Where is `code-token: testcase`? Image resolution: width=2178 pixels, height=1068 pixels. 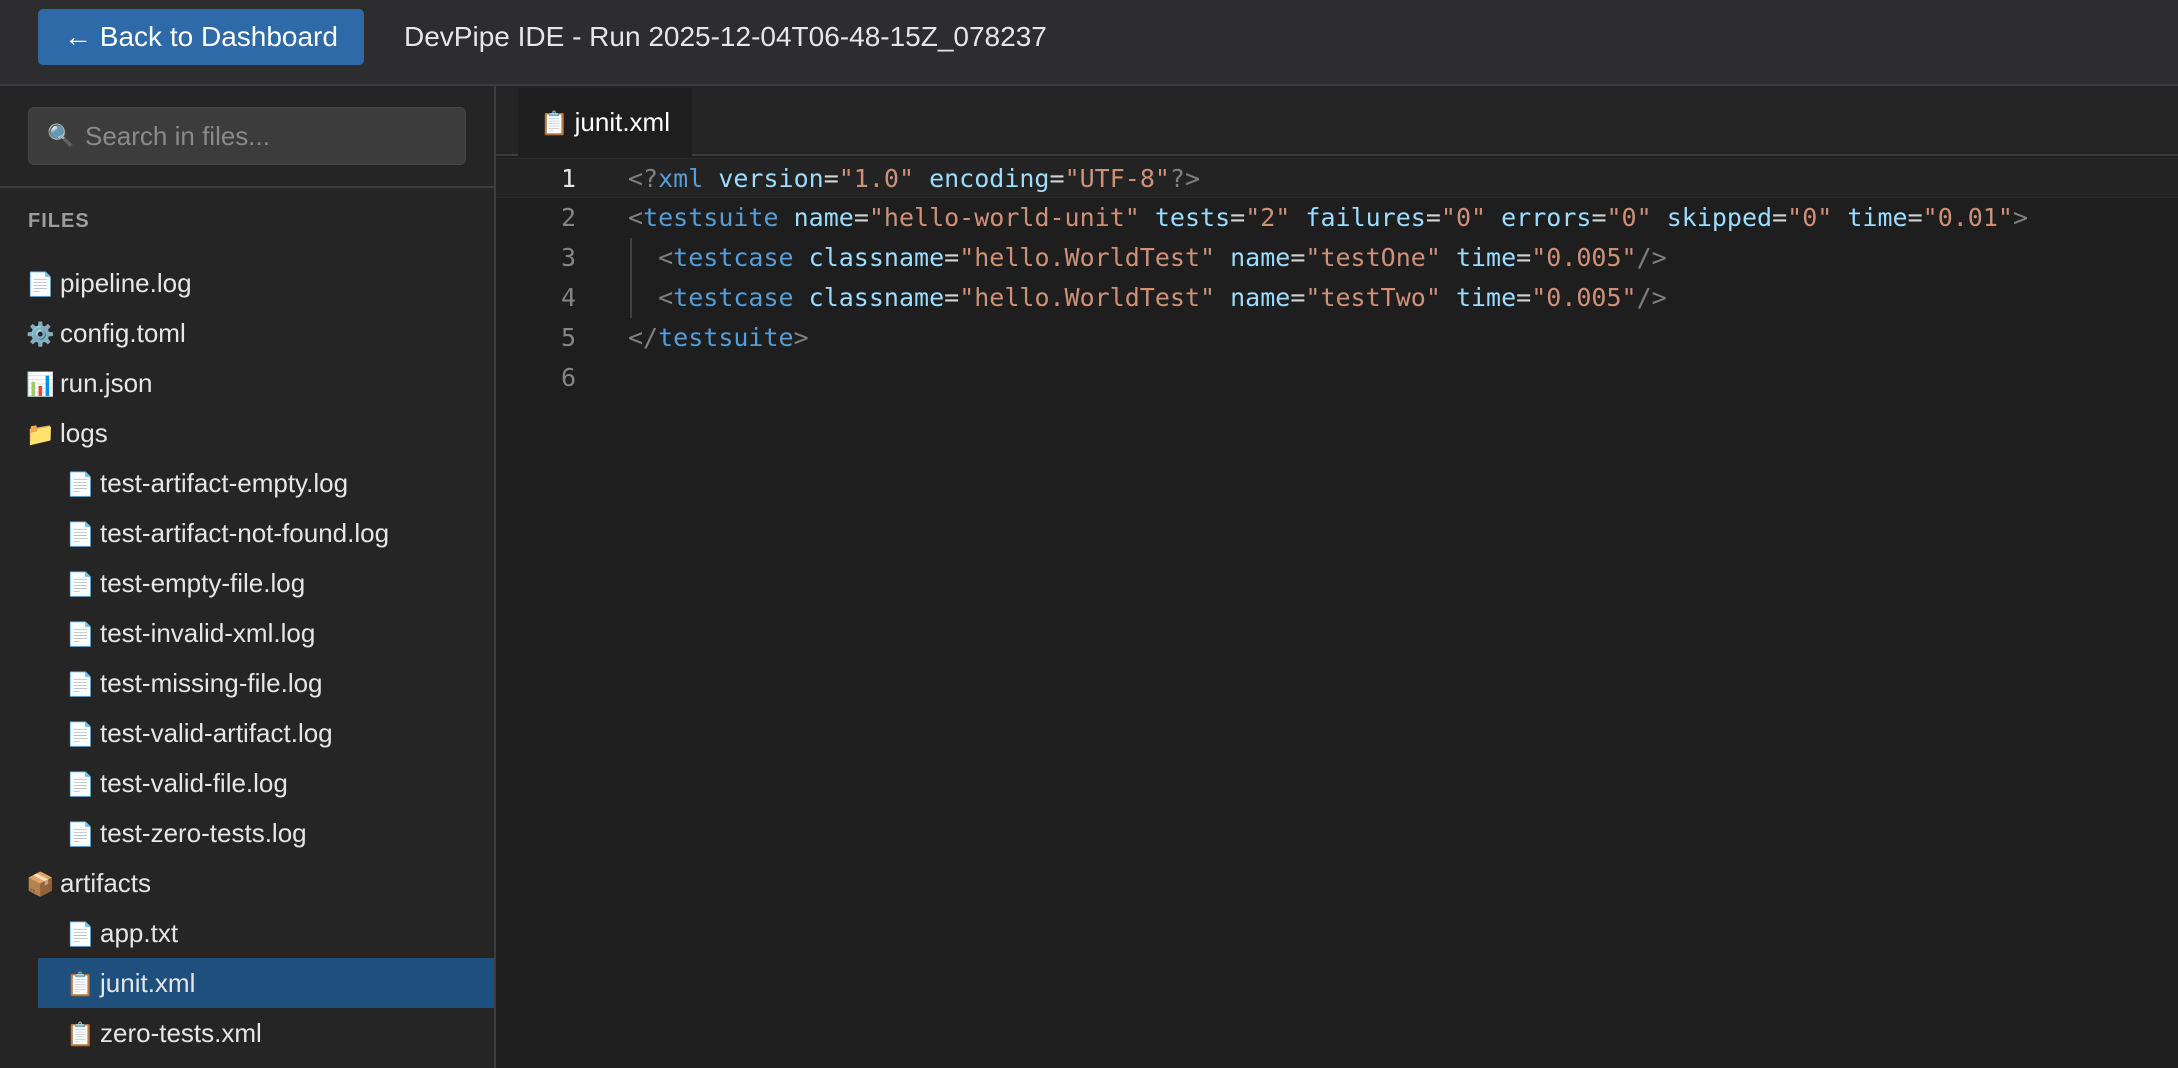 code-token: testcase is located at coordinates (733, 297).